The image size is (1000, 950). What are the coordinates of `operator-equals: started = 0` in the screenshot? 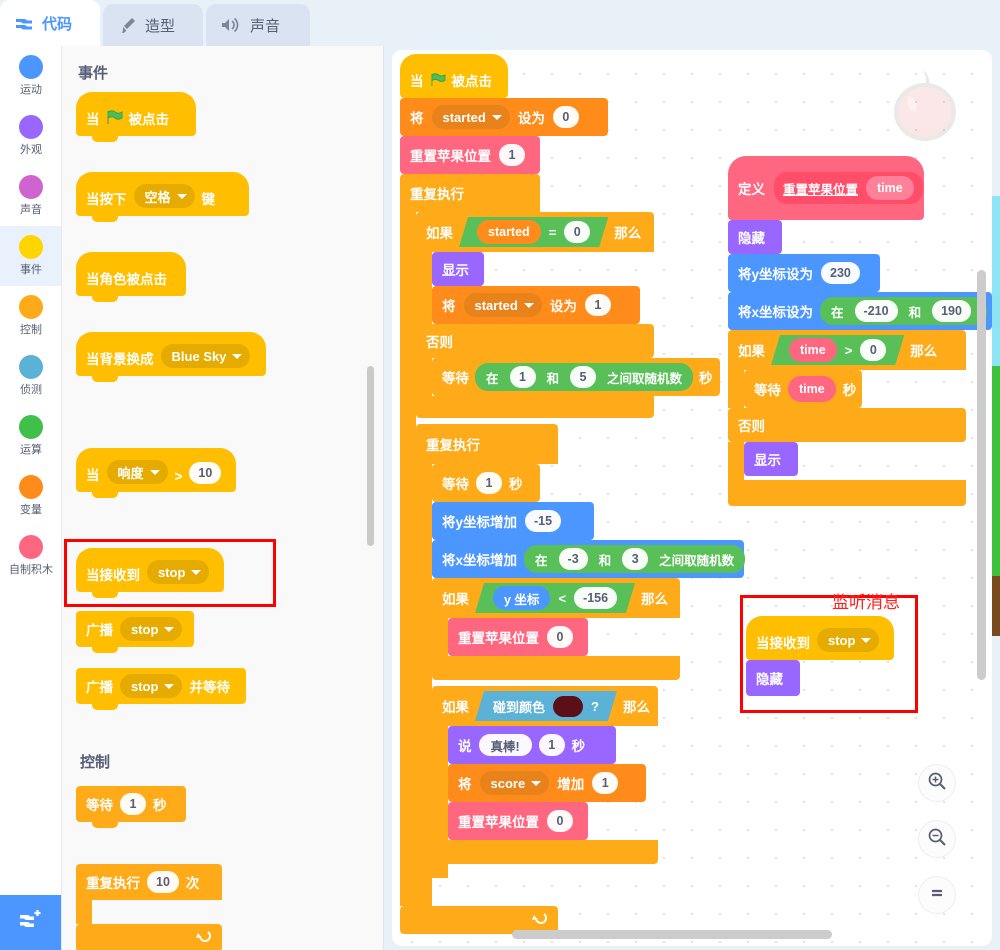 It's located at (533, 232).